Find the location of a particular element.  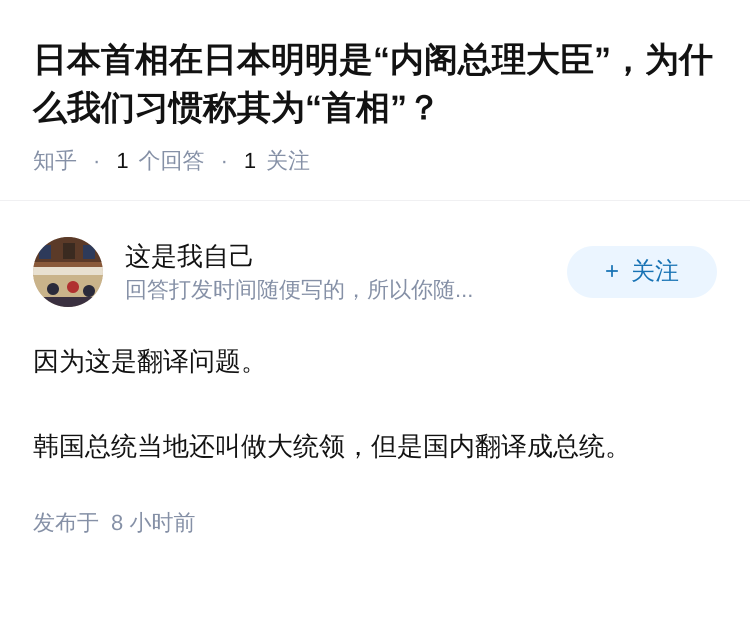

question-title: 日本首相在日本明明是“内阁总理大臣”，为什么我们习惯称其为“首相”？ is located at coordinates (378, 84).